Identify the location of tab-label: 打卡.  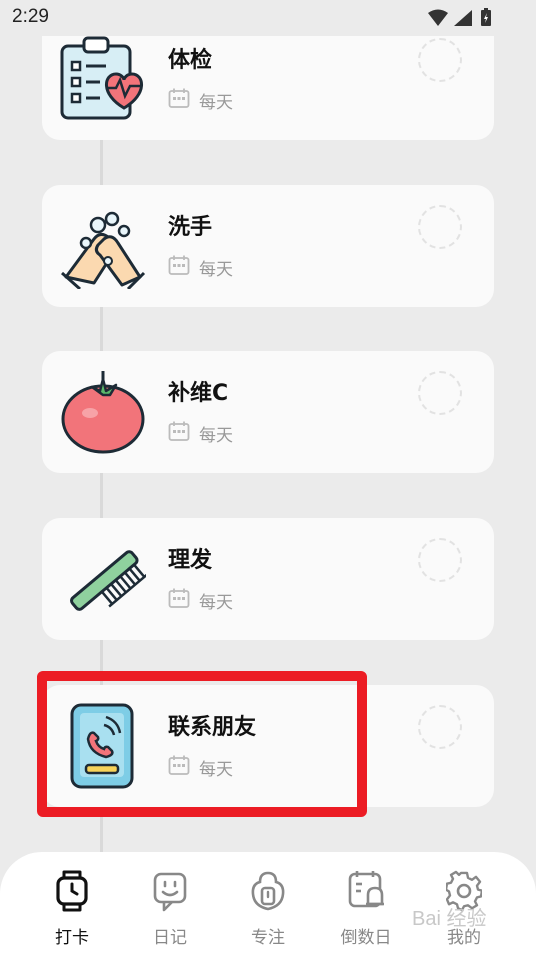
(72, 938).